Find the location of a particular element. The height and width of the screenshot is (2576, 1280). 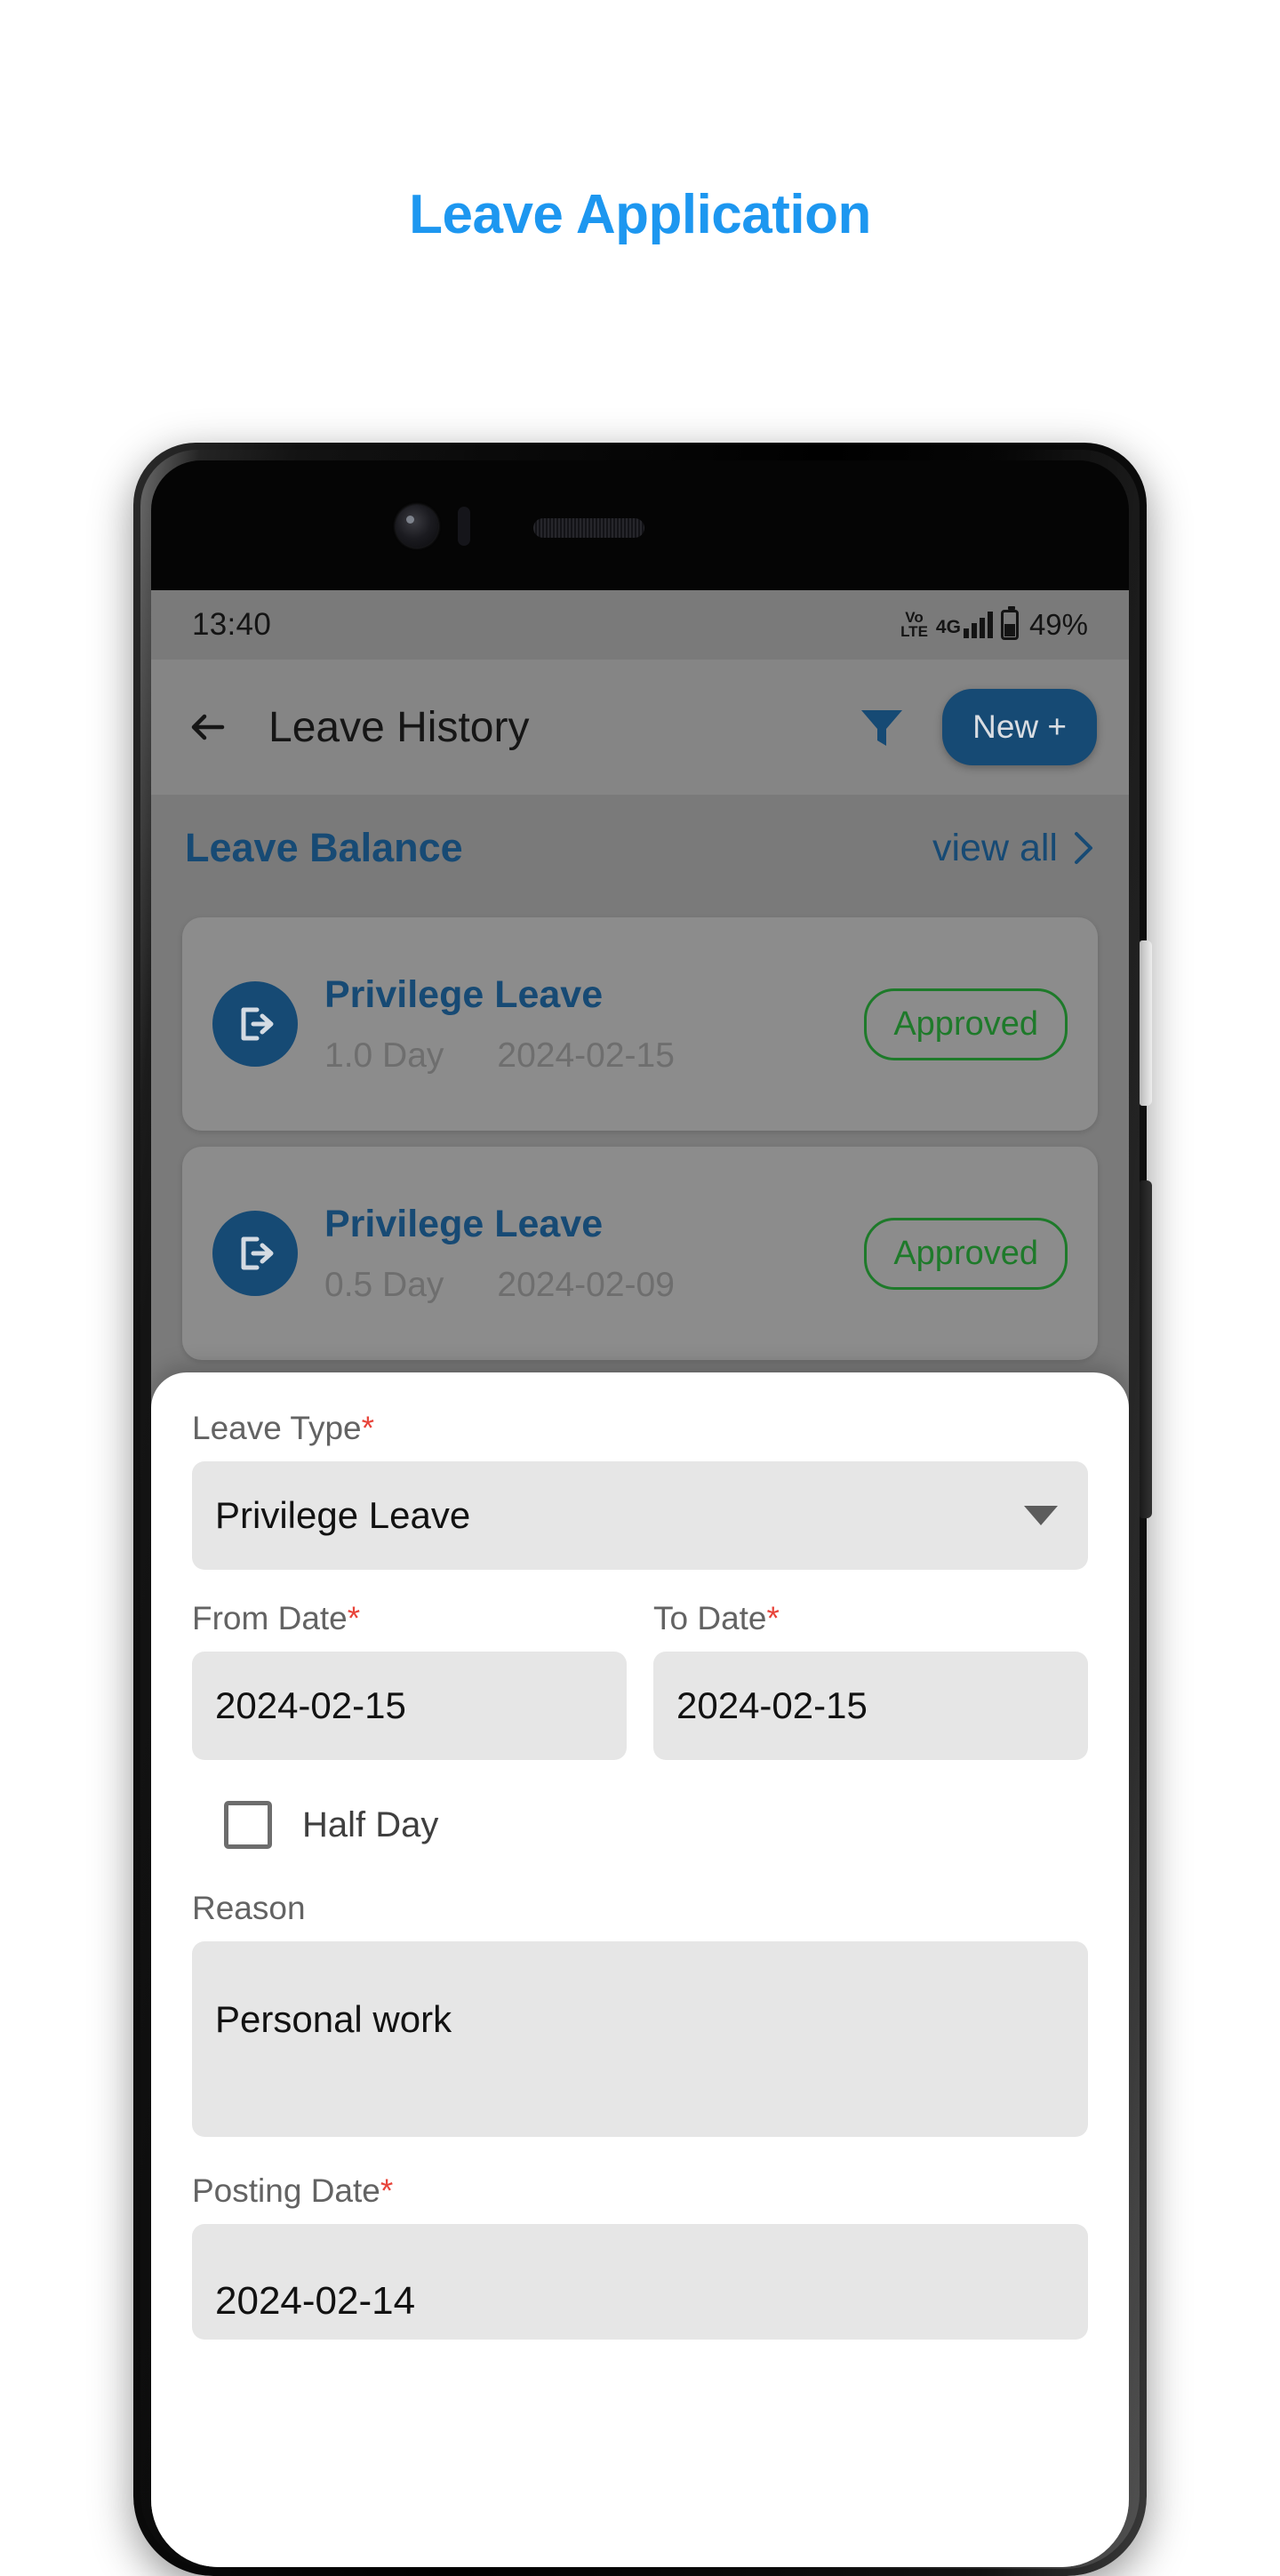

app-bar: Leave History New + is located at coordinates (640, 727).